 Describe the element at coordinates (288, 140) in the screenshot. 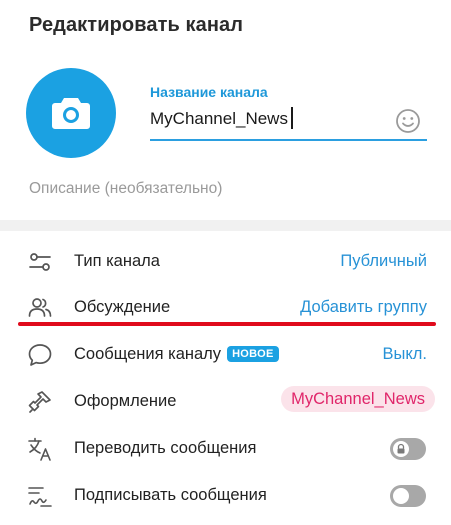

I see `channel-name-underline` at that location.